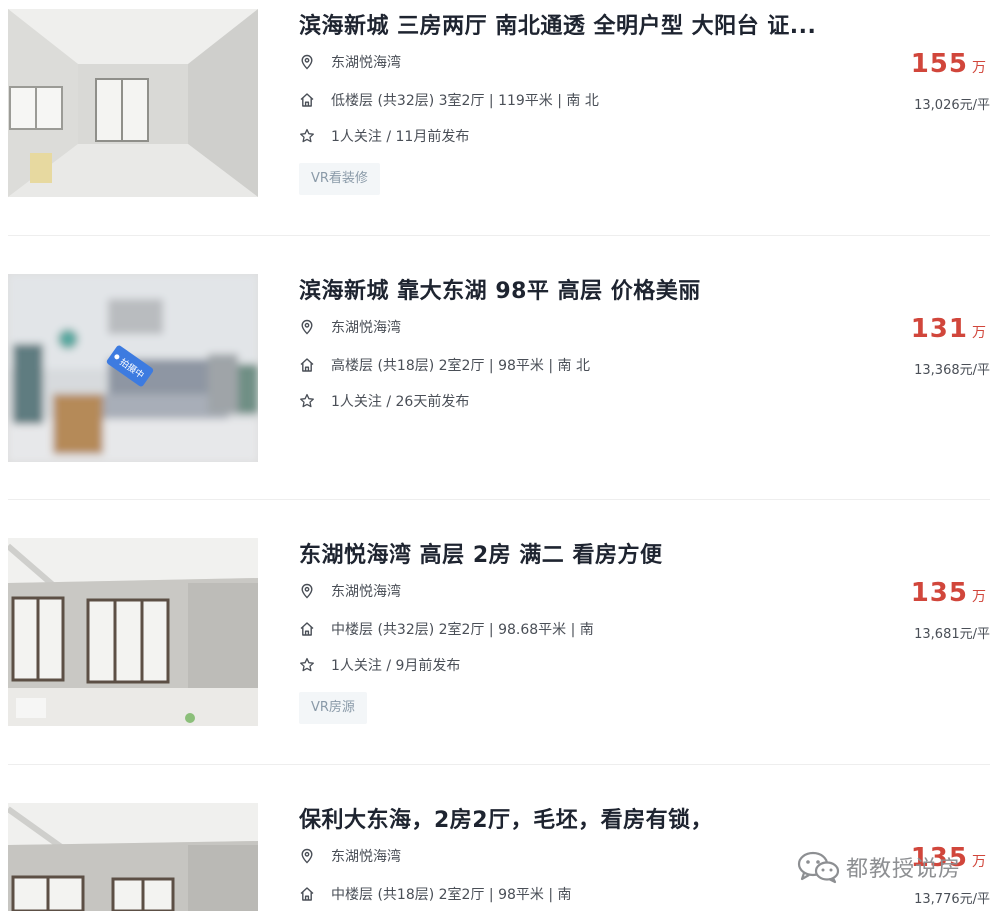 Image resolution: width=1005 pixels, height=911 pixels. I want to click on follow-info: 1人关注 / 11月前发布, so click(400, 137).